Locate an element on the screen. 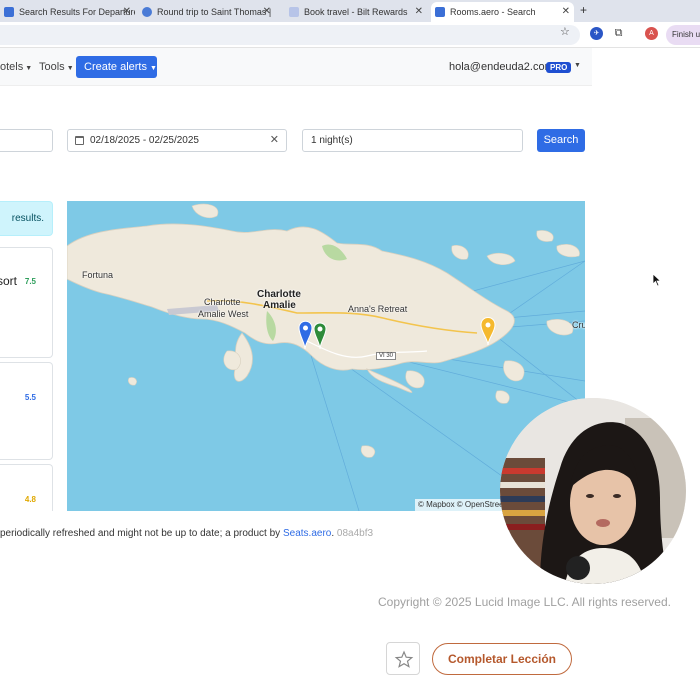 This screenshot has width=700, height=700. destination-input is located at coordinates (26, 140).